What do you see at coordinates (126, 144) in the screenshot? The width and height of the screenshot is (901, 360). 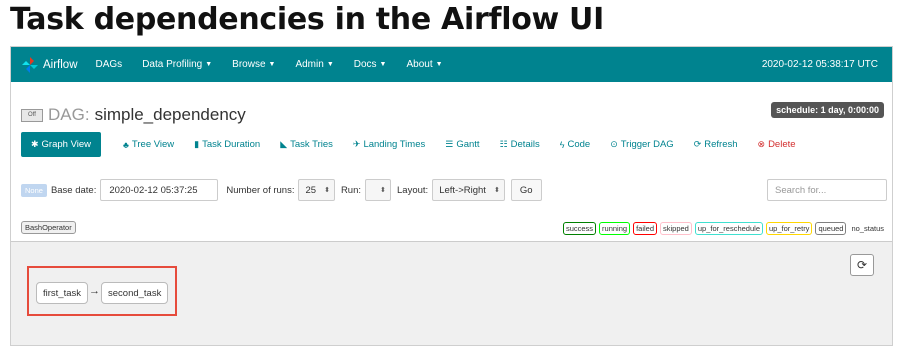 I see `tree-icon: ♣` at bounding box center [126, 144].